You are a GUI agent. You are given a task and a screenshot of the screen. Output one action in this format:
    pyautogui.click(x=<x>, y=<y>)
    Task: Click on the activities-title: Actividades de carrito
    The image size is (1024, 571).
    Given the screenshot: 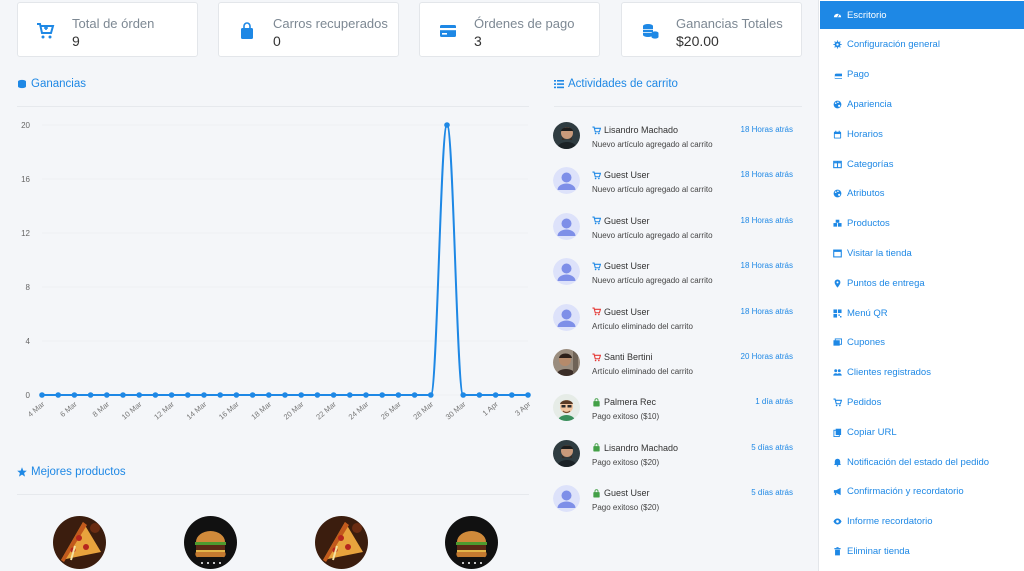 What is the action you would take?
    pyautogui.click(x=616, y=84)
    